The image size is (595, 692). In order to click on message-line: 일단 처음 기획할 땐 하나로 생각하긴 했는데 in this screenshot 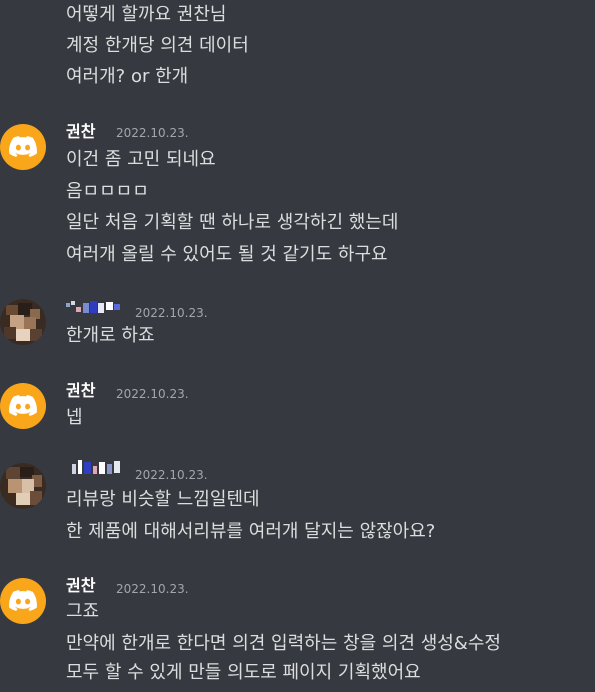, I will do `click(232, 222)`.